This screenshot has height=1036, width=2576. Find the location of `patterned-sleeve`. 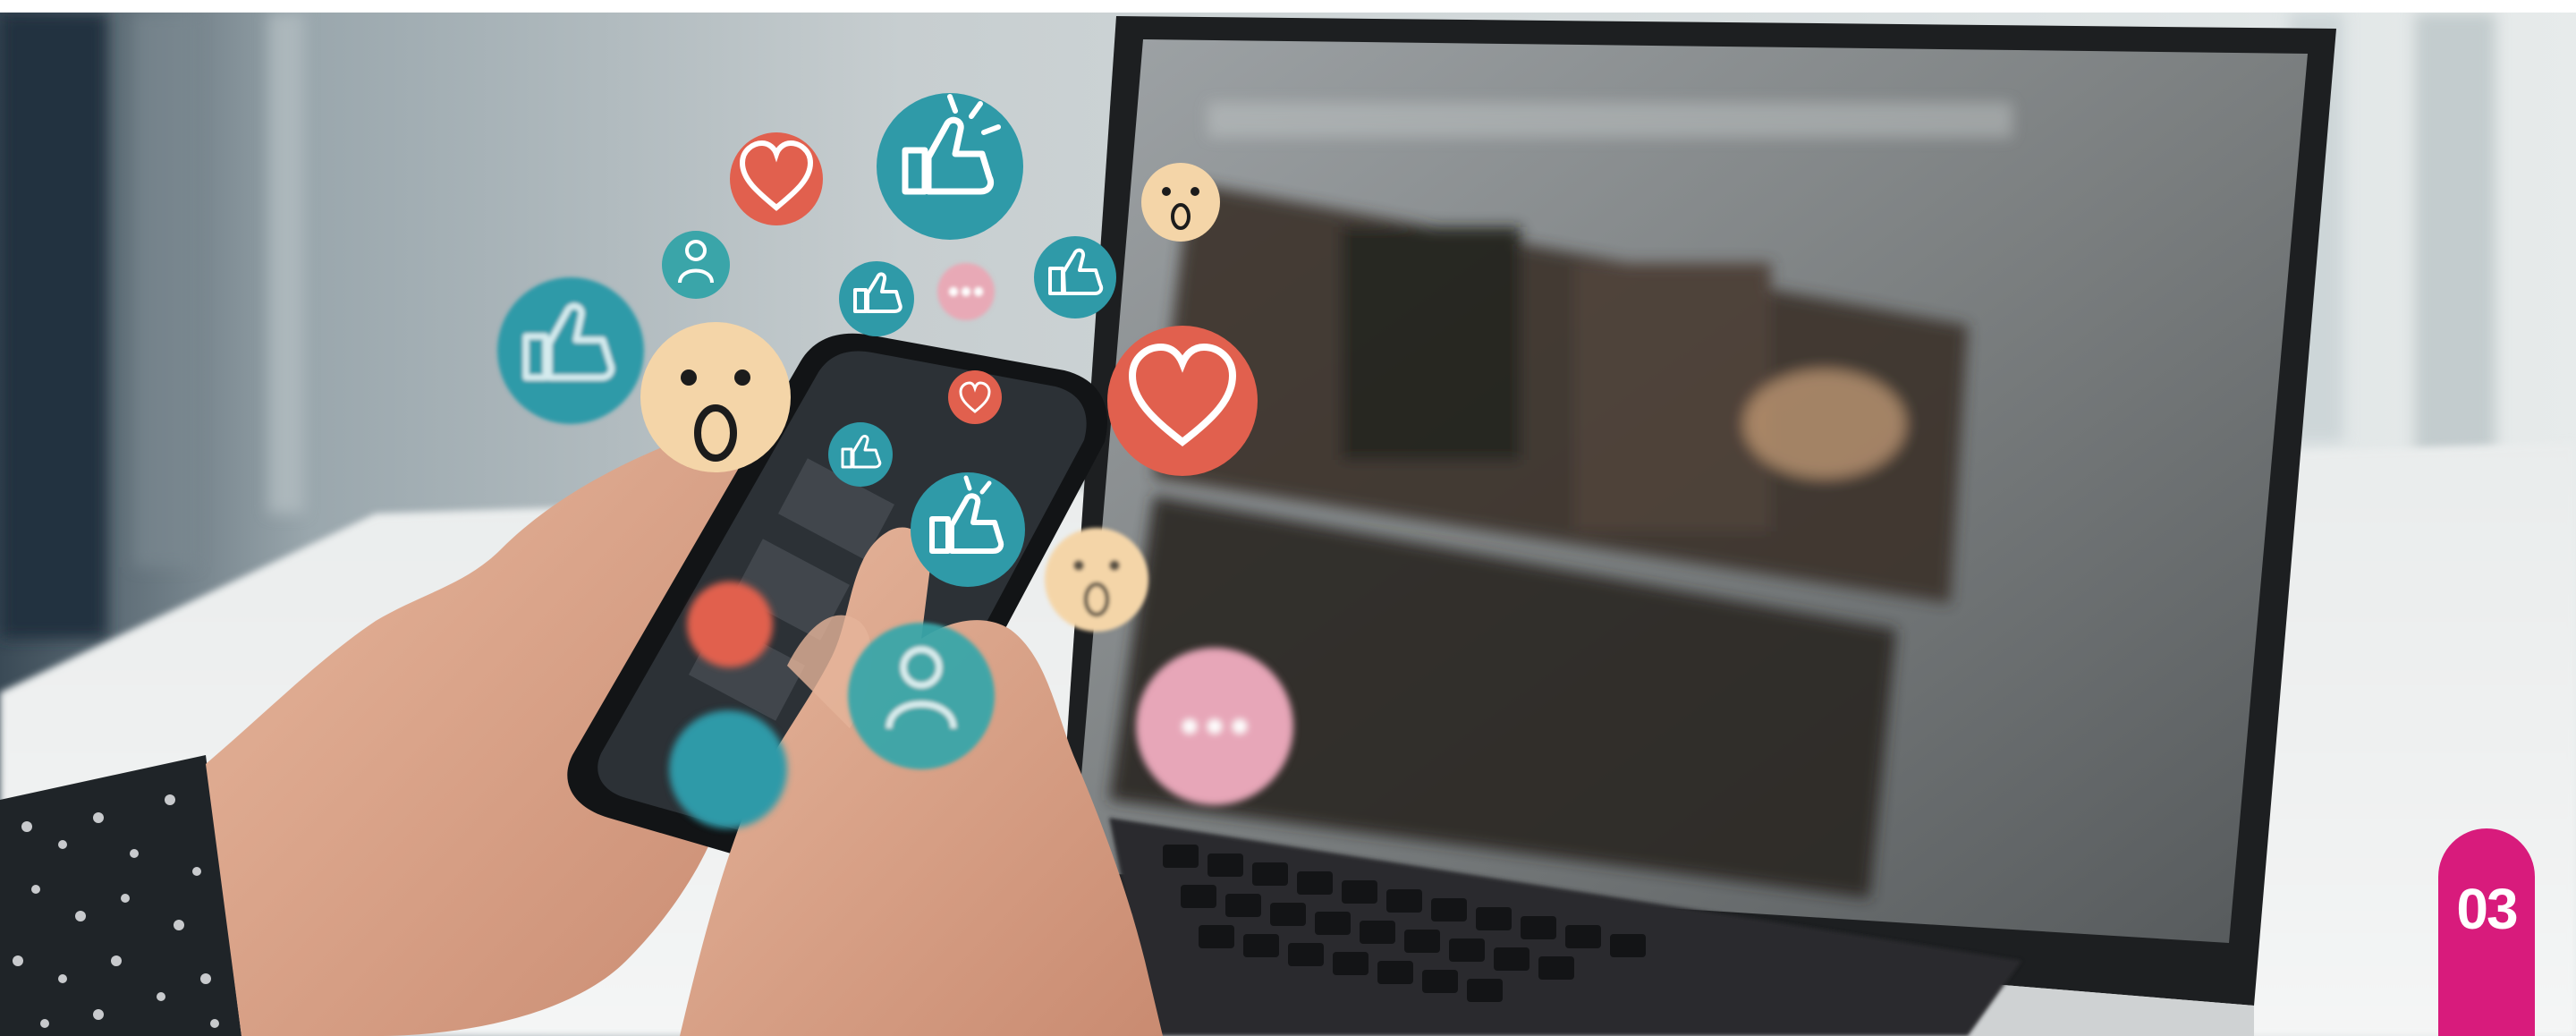

patterned-sleeve is located at coordinates (121, 896).